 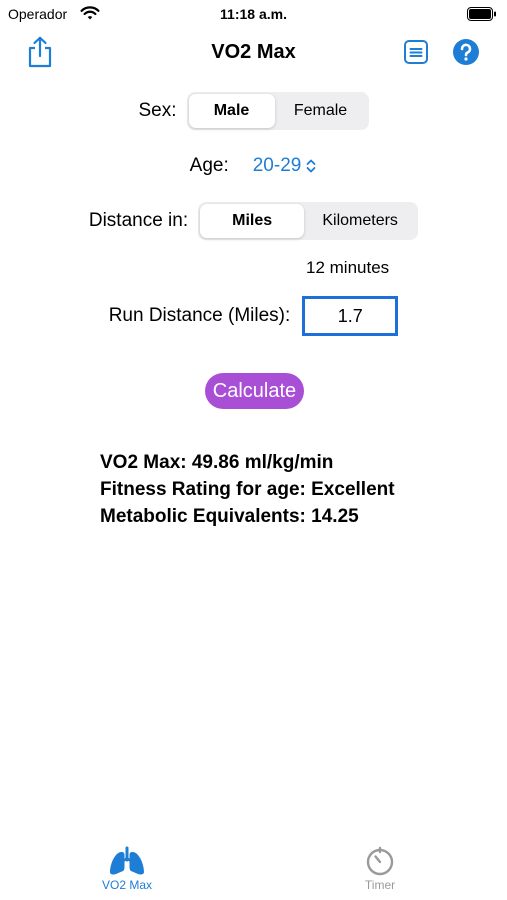 What do you see at coordinates (254, 391) in the screenshot?
I see `calculate-button: Calculate` at bounding box center [254, 391].